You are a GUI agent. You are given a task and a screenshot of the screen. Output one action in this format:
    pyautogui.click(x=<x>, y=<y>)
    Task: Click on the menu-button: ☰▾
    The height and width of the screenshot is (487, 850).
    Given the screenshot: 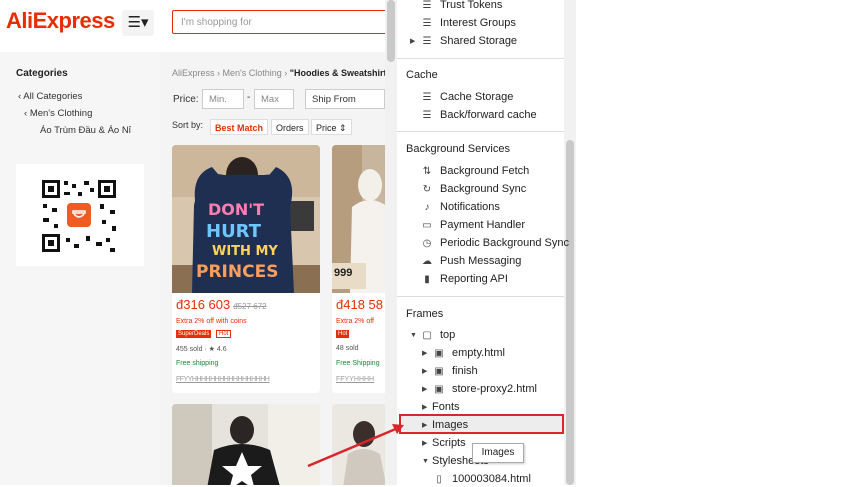 What is the action you would take?
    pyautogui.click(x=138, y=23)
    